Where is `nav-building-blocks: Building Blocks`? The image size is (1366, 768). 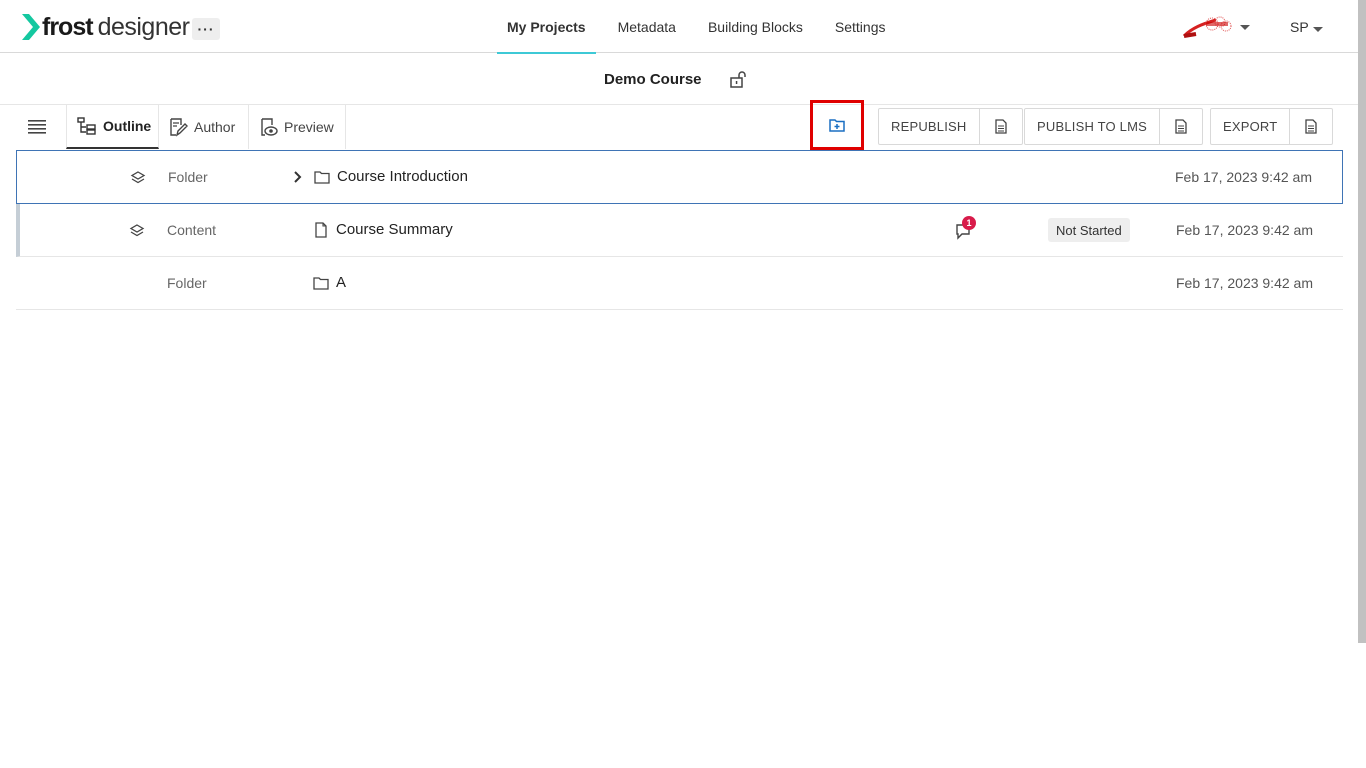 nav-building-blocks: Building Blocks is located at coordinates (755, 26).